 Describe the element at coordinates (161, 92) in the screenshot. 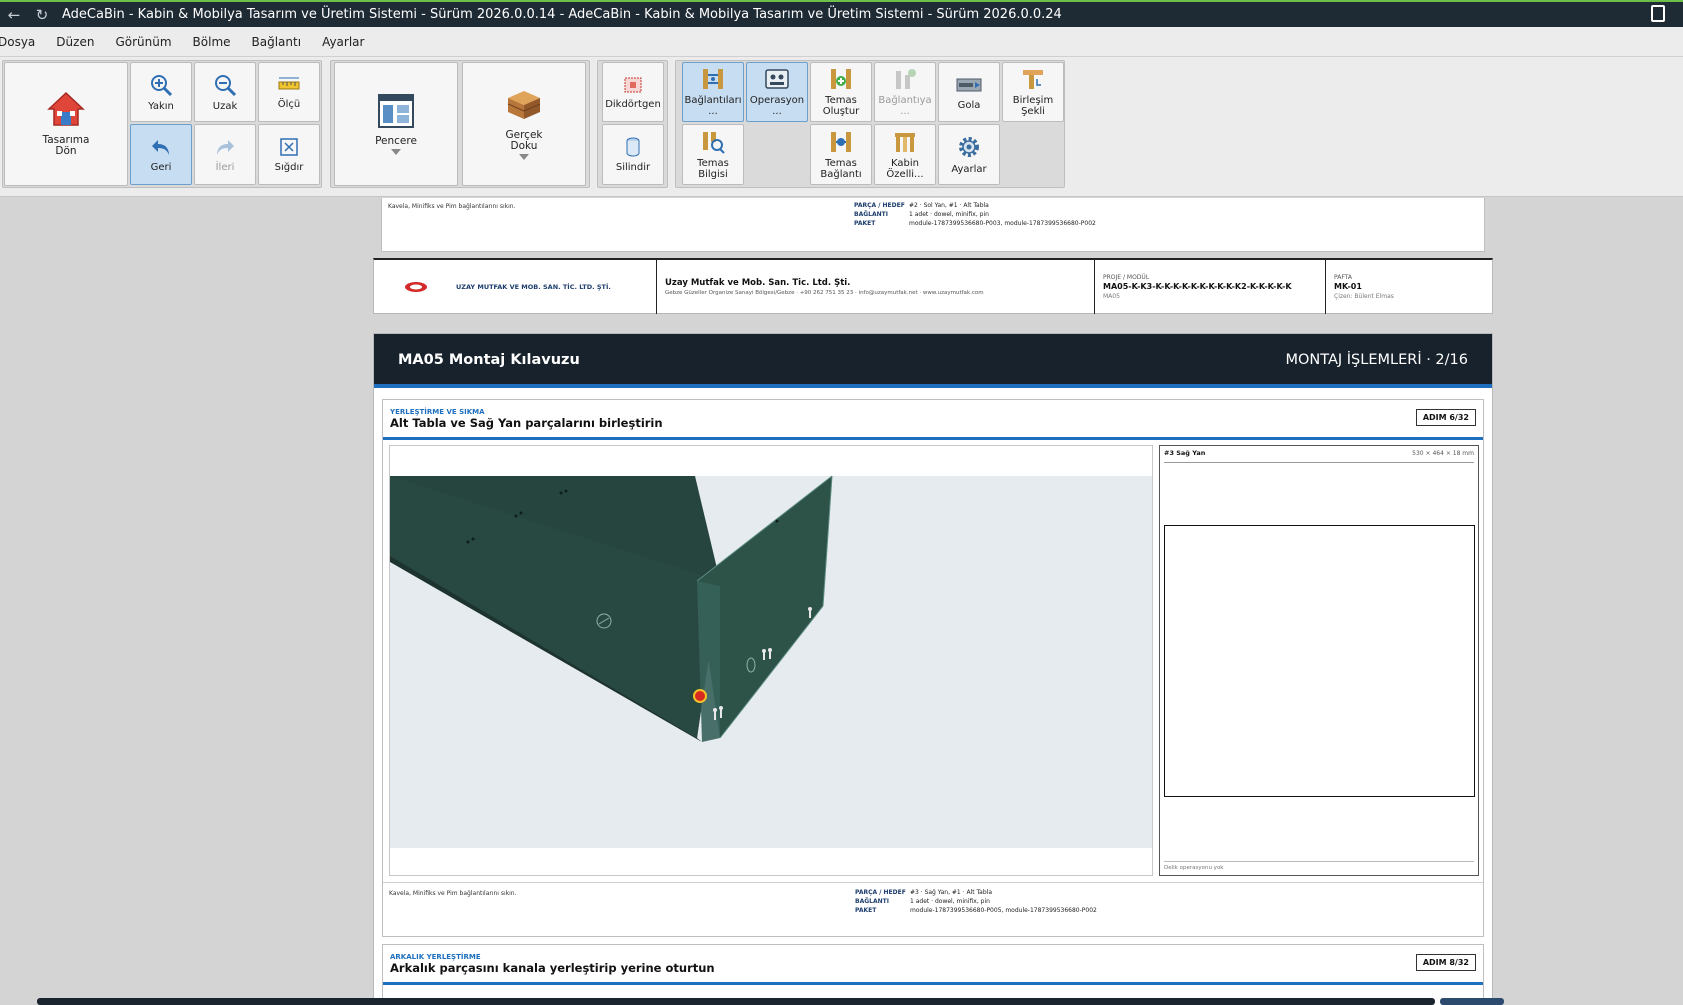

I see `zoom-in-button: Yakın` at that location.